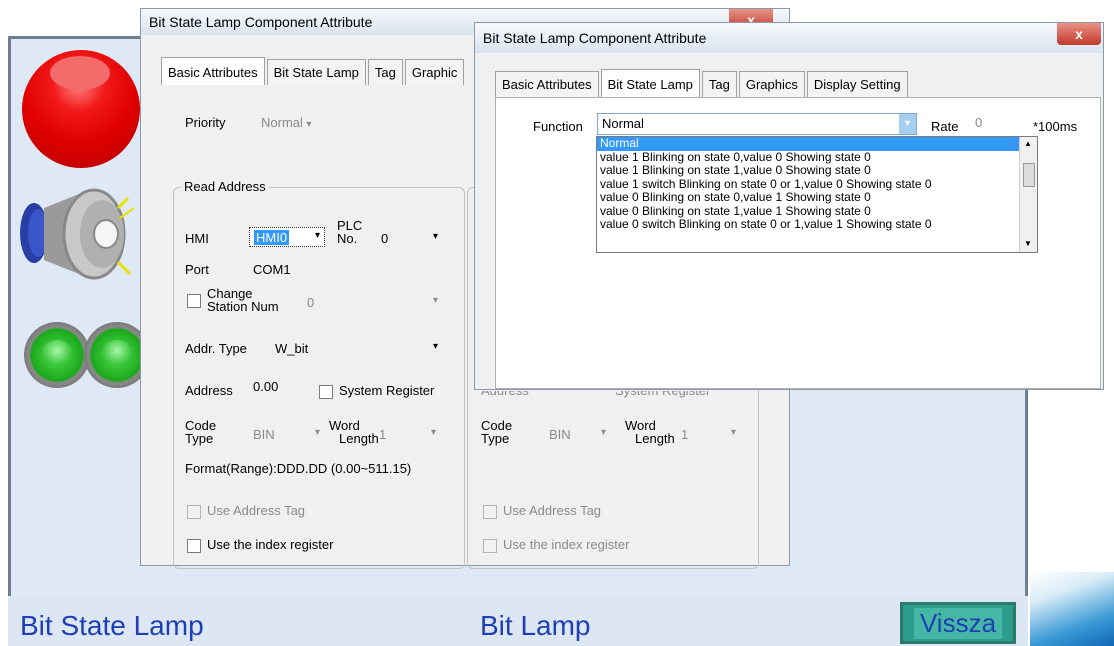 Image resolution: width=1114 pixels, height=646 pixels. I want to click on change-station-select: 0 ▾, so click(372, 302).